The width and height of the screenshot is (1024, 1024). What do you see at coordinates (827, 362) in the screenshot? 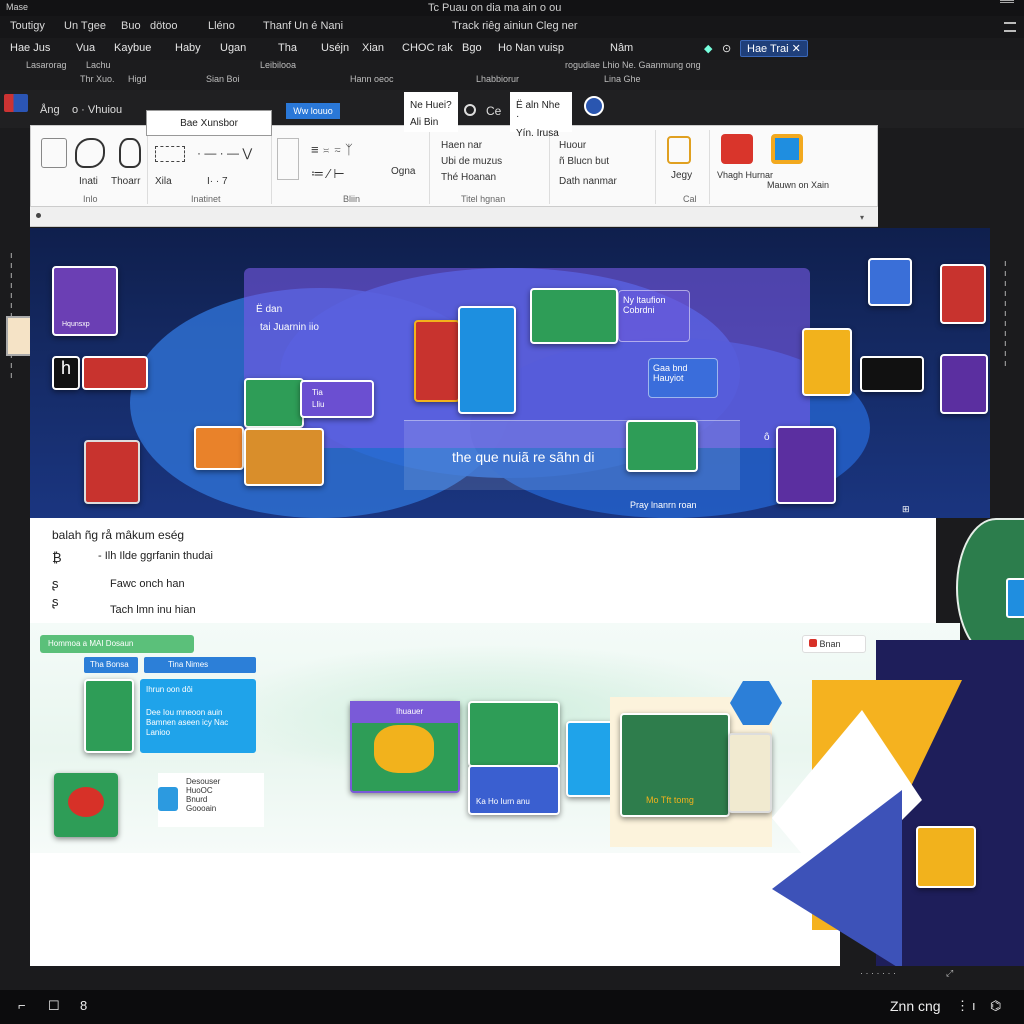
I see `card-yellow` at bounding box center [827, 362].